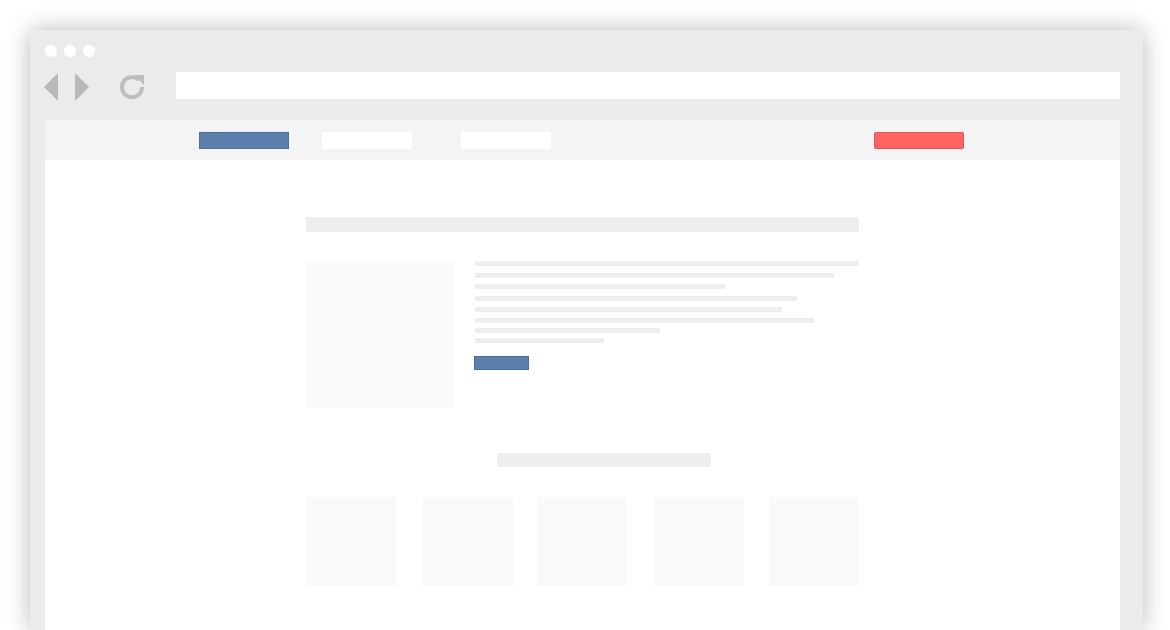 This screenshot has width=1170, height=630. I want to click on chevron-left-icon, so click(51, 87).